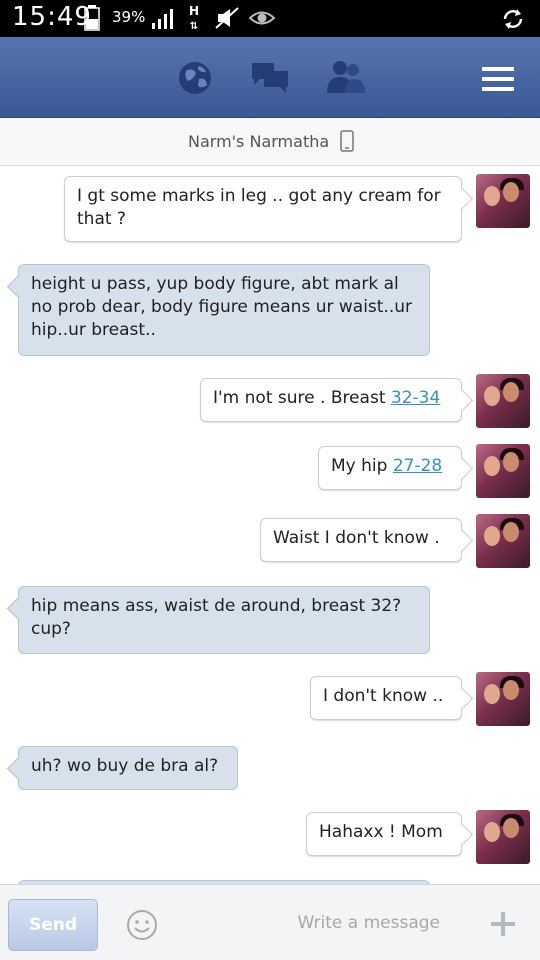 This screenshot has height=960, width=540. What do you see at coordinates (195, 78) in the screenshot?
I see `globe-icon` at bounding box center [195, 78].